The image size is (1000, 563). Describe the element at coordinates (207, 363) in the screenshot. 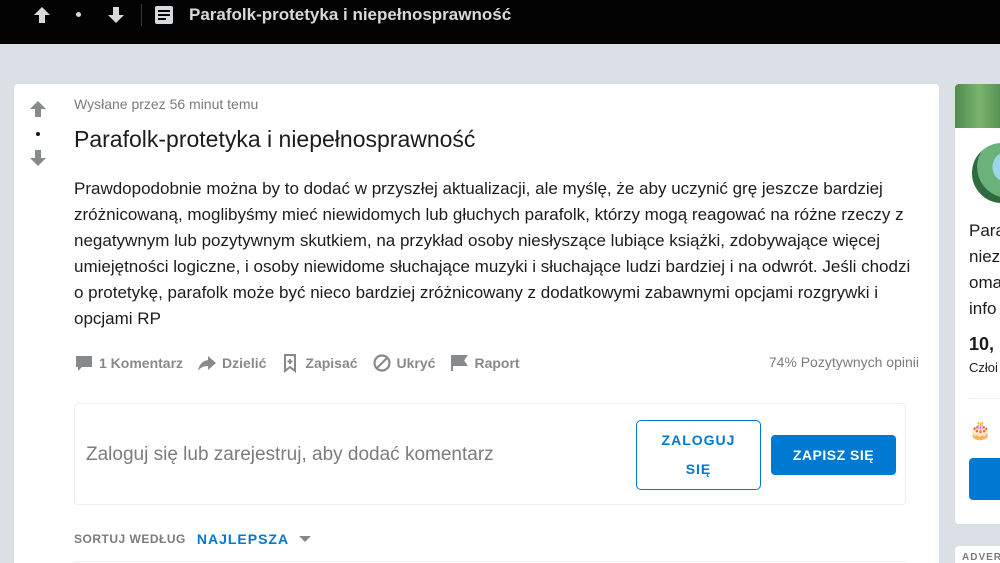

I see `share-icon` at that location.